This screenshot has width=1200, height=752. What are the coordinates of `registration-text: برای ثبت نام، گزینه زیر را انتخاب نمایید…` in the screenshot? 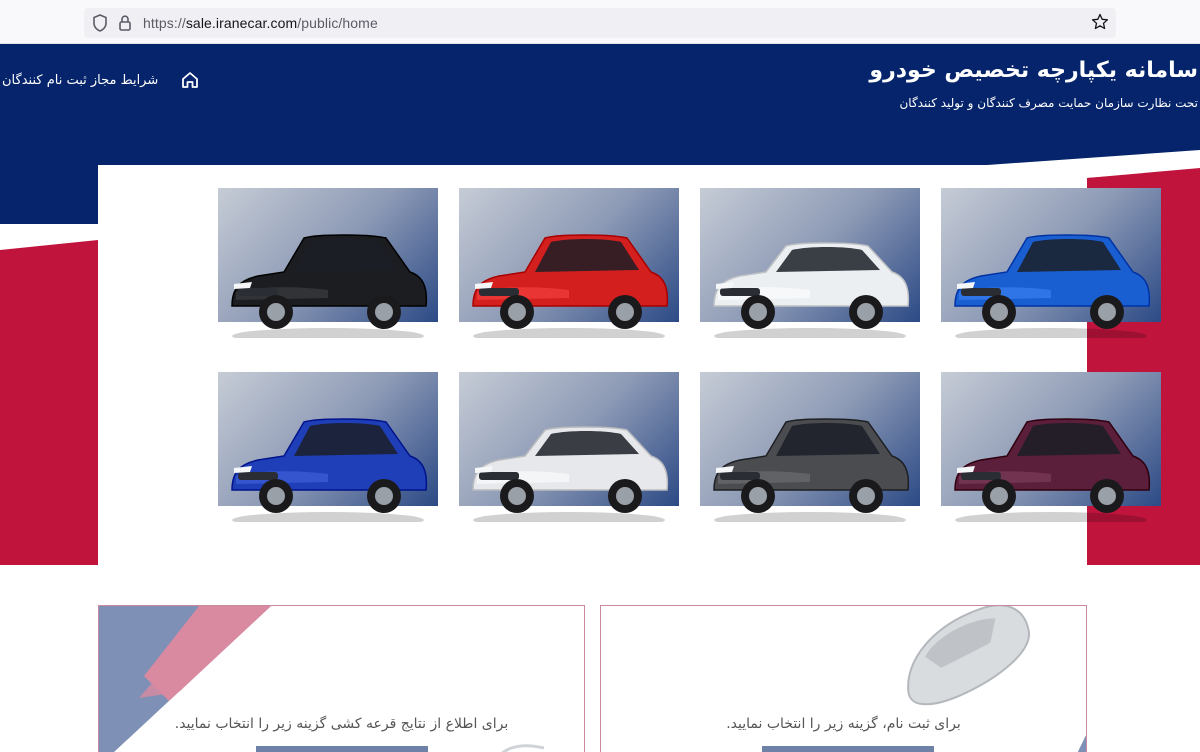 It's located at (843, 724).